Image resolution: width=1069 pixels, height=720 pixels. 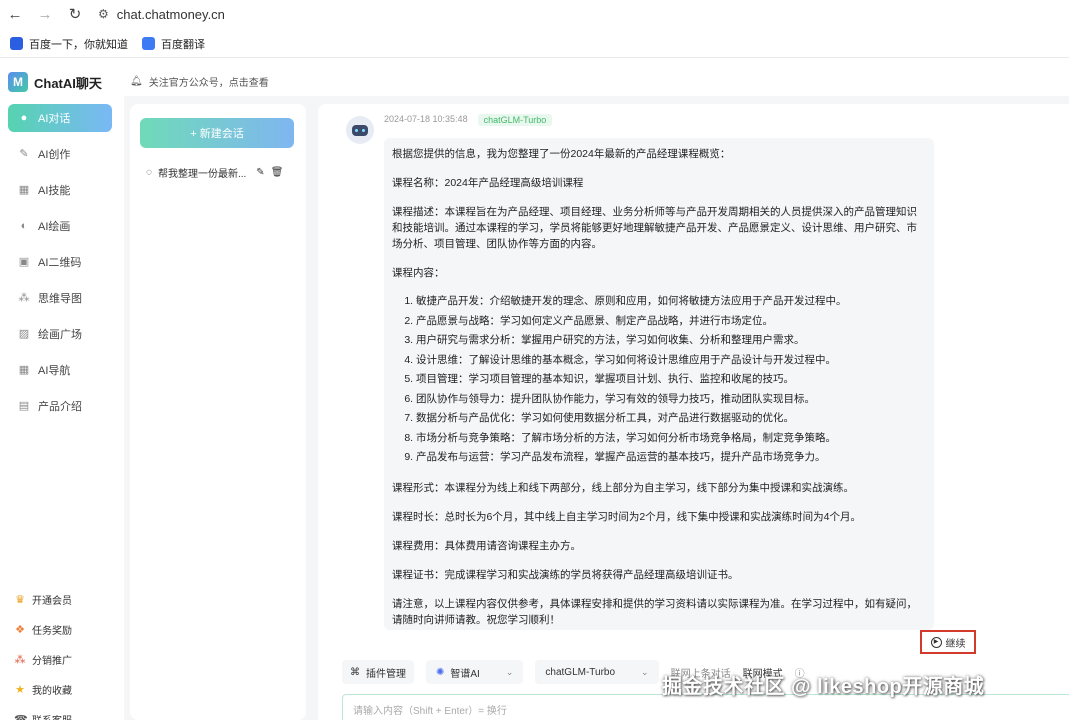 I want to click on menu-item-label: AI技能, so click(x=54, y=191).